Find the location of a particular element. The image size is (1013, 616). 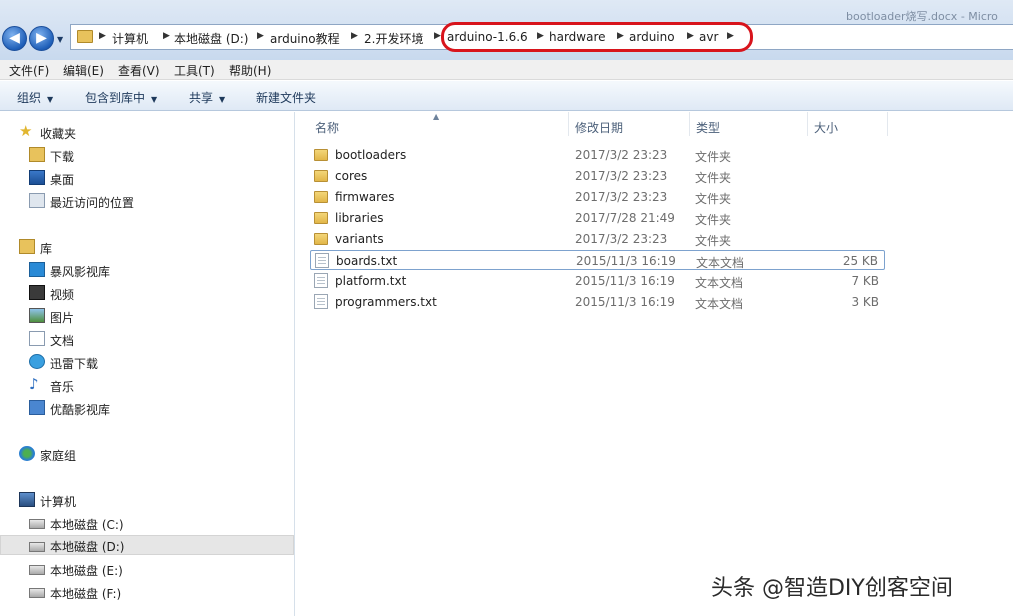

nav-item-drive-f: 本地磁盘 (F:) is located at coordinates (147, 592).